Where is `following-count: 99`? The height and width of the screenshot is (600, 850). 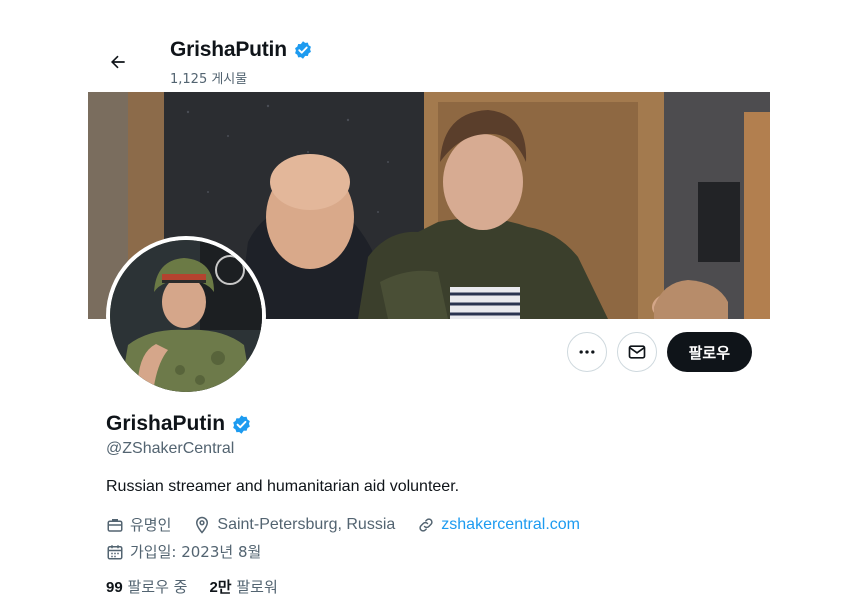
following-count: 99 is located at coordinates (114, 587).